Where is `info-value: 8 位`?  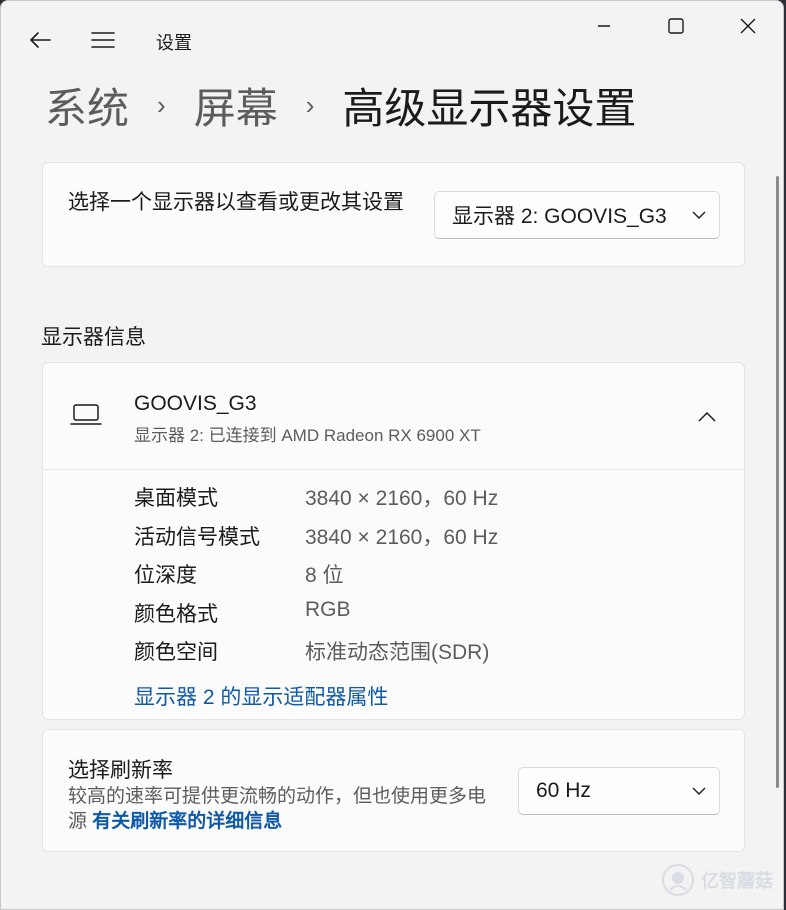
info-value: 8 位 is located at coordinates (324, 575).